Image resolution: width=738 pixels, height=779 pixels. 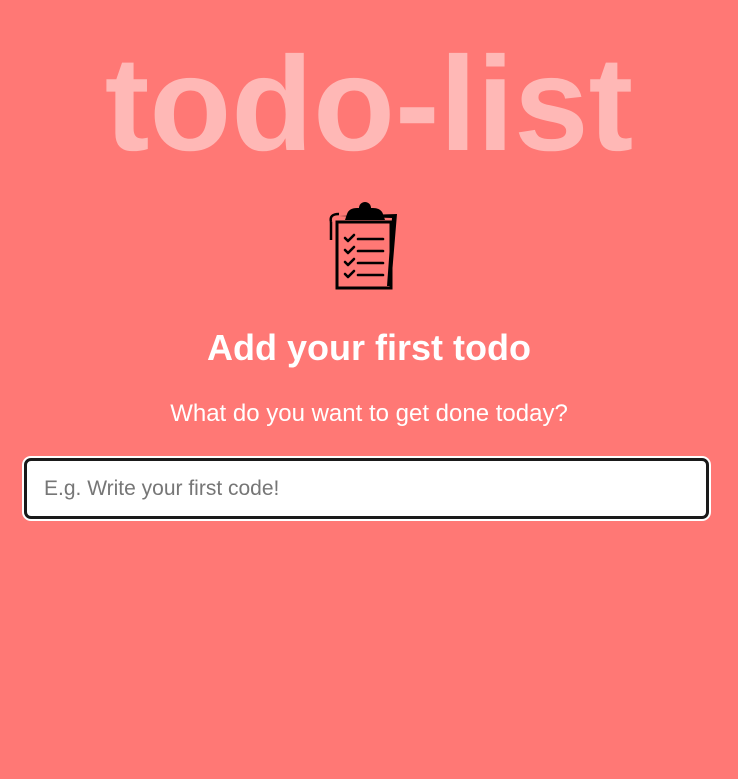 I want to click on empty-state-heading: Add your first todo, so click(x=369, y=347).